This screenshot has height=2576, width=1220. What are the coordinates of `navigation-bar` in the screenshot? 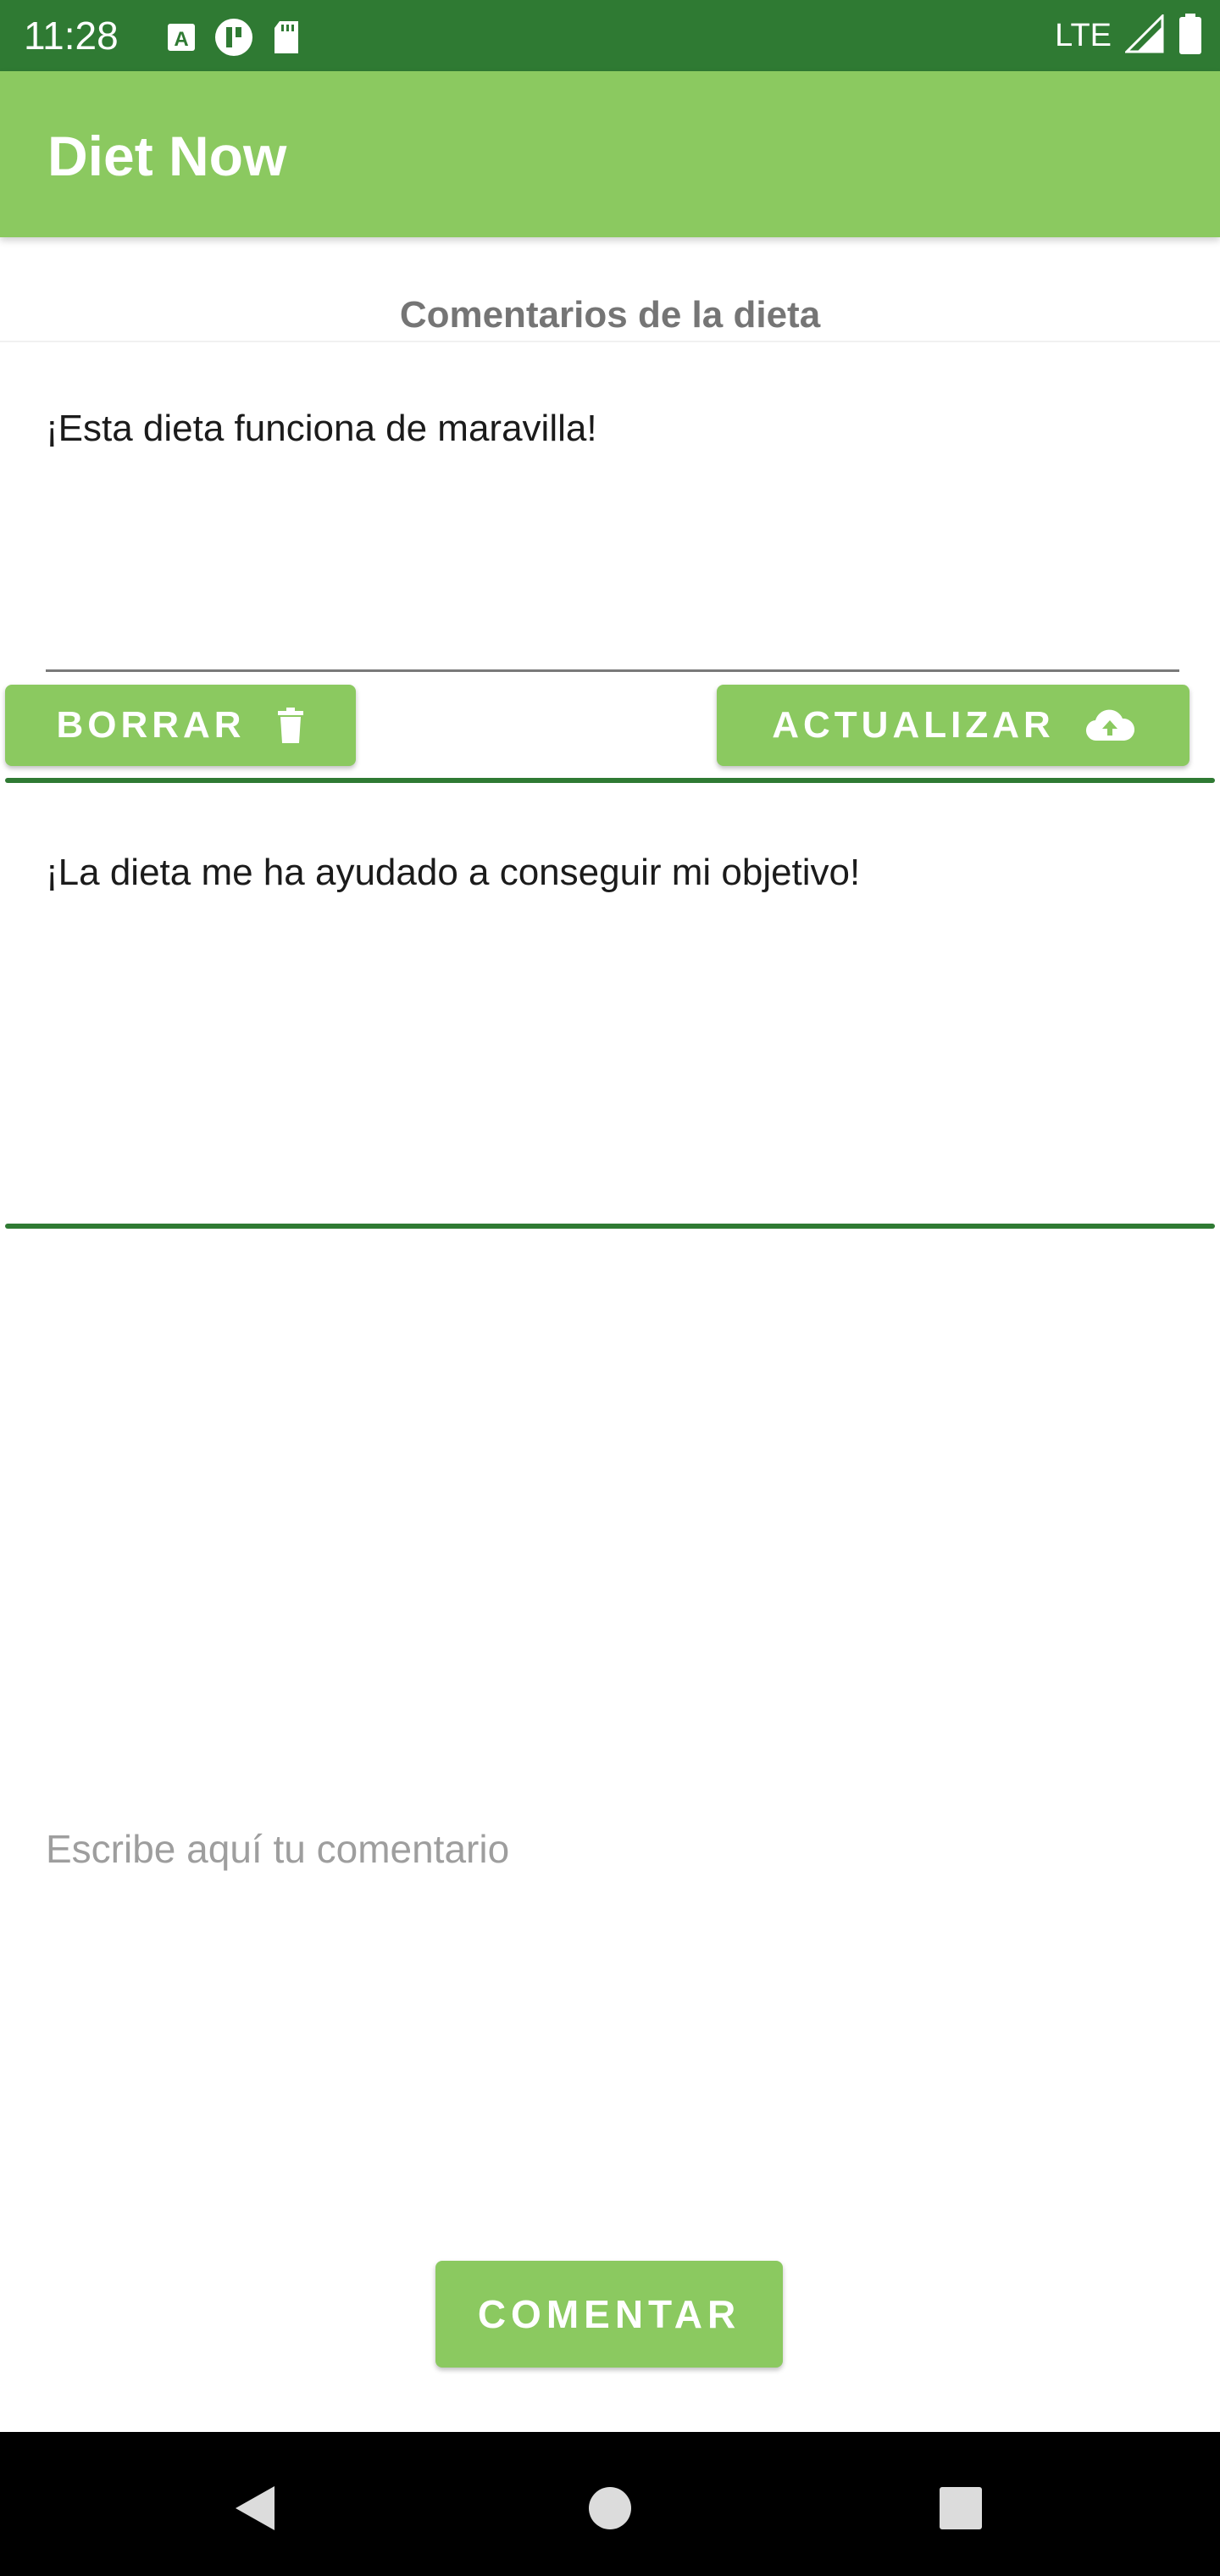 It's located at (610, 2504).